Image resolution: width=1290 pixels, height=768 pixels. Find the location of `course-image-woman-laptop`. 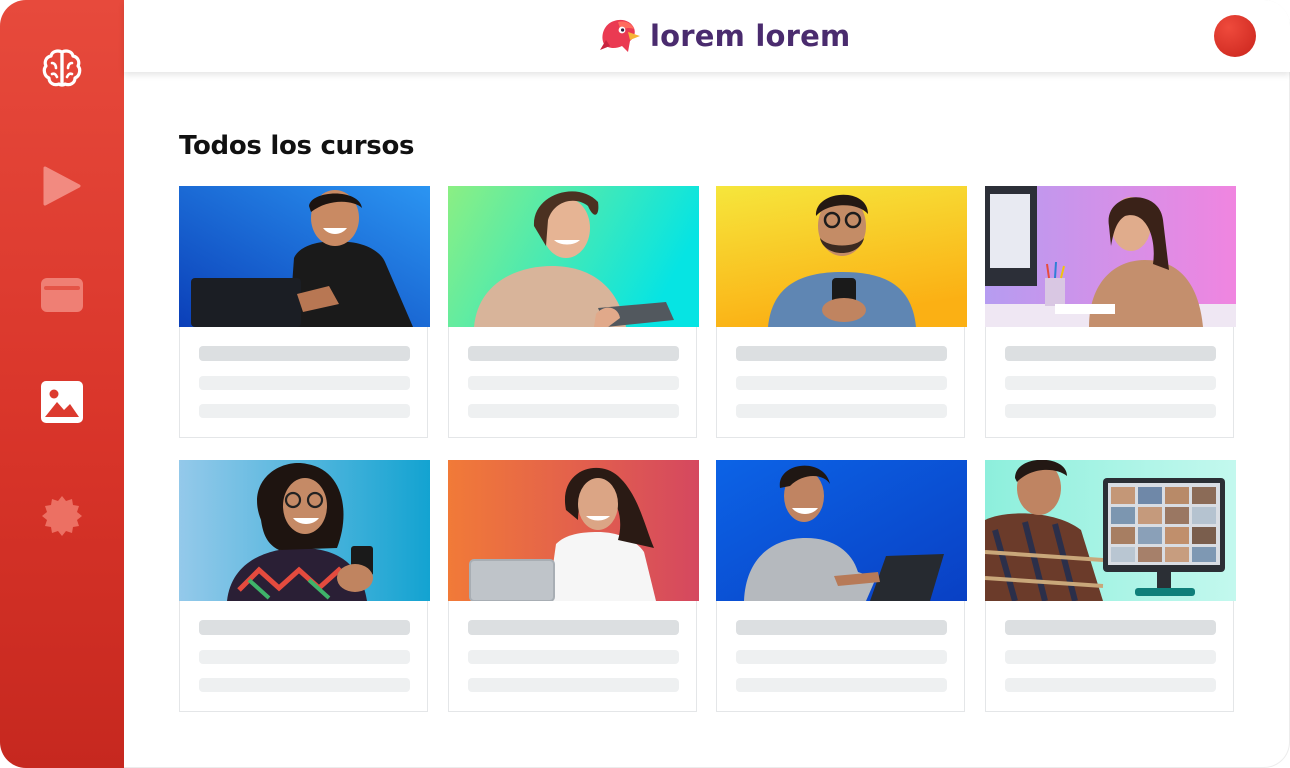

course-image-woman-laptop is located at coordinates (573, 530).